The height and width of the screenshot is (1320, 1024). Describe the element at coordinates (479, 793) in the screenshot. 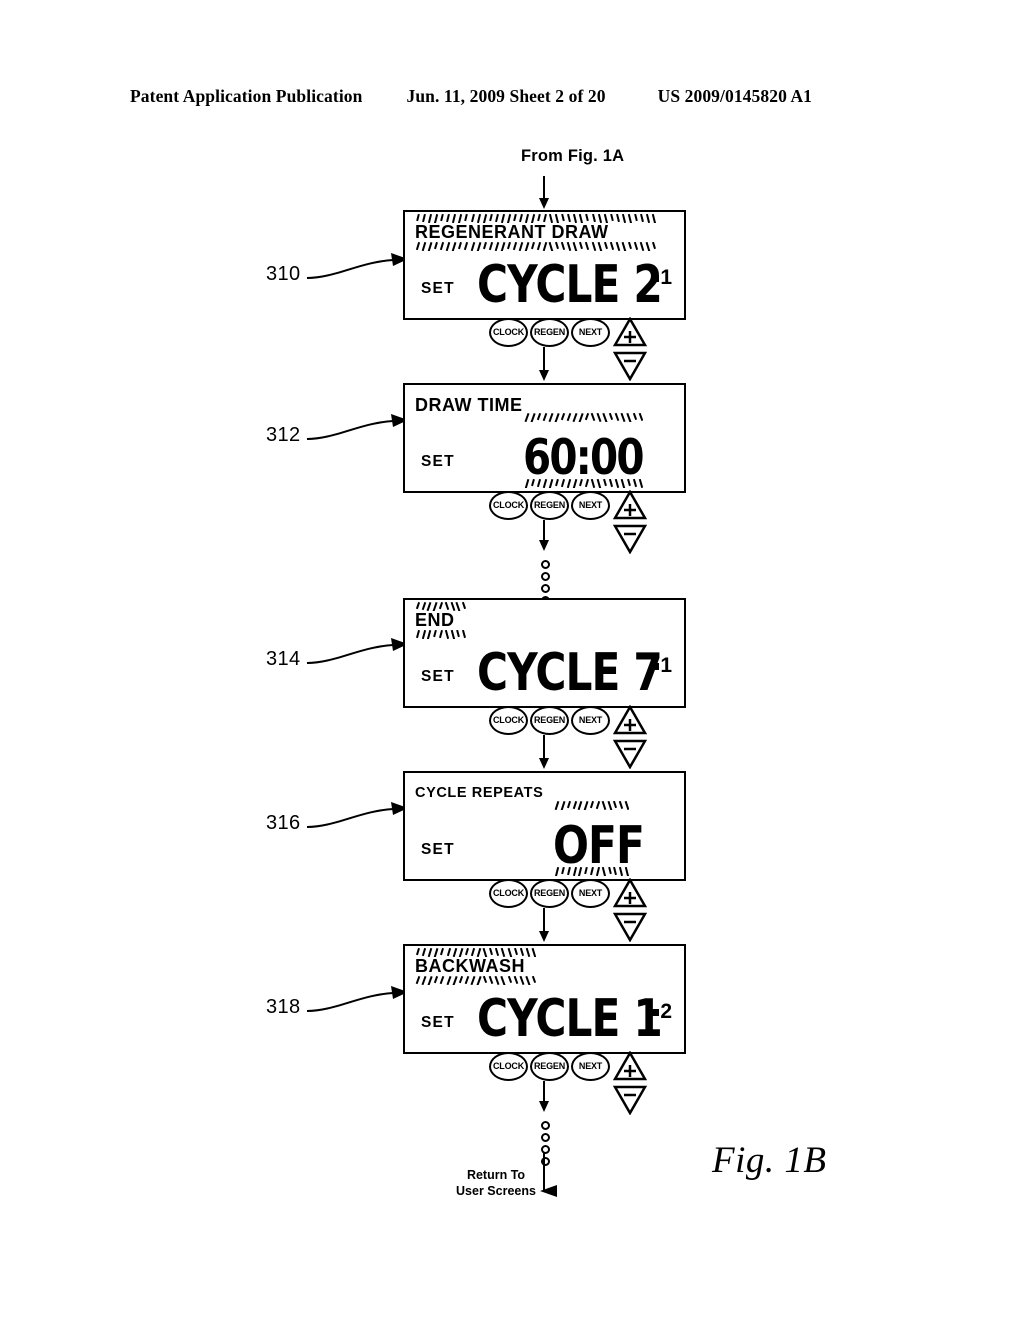

I see `panel-title-316: CYCLE REPEATS` at that location.